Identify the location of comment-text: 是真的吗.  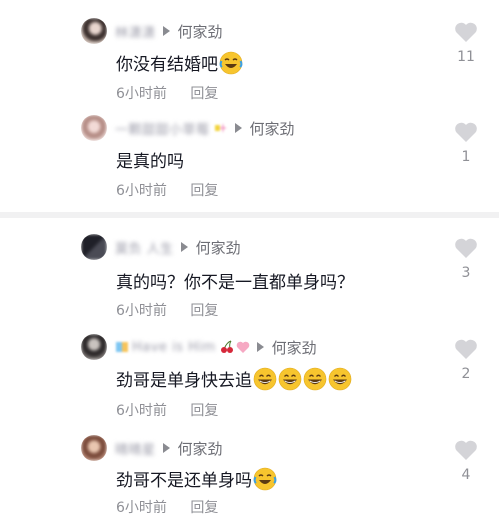
(150, 162).